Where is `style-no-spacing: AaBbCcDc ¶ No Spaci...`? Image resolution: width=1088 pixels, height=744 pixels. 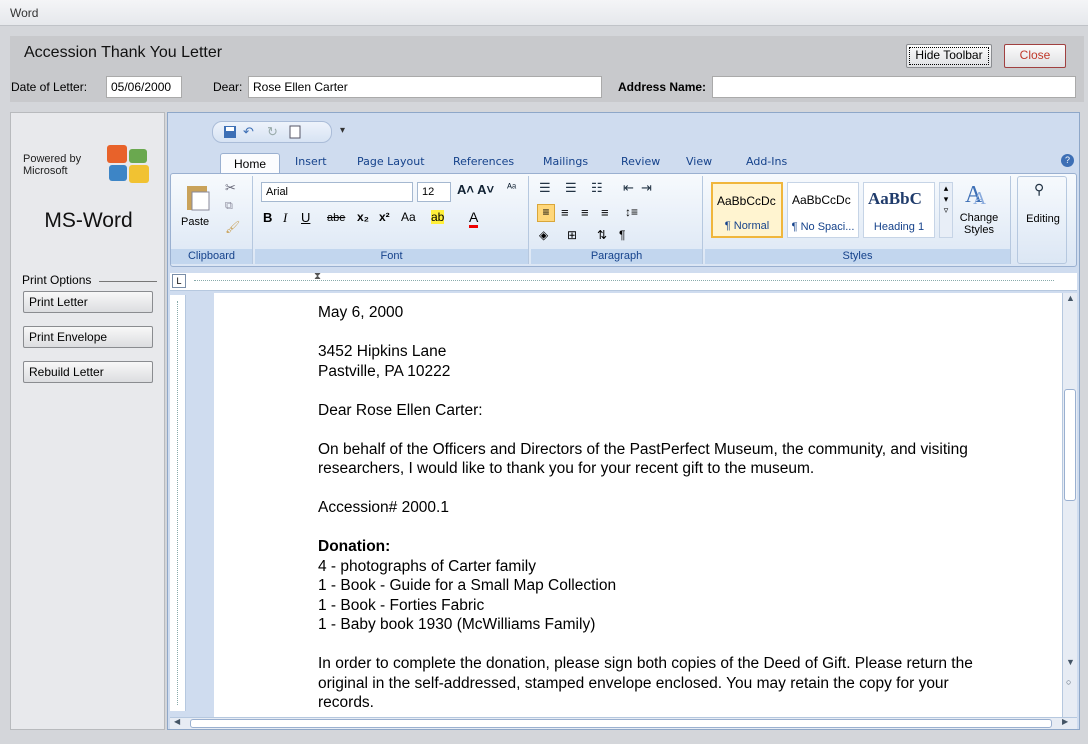 style-no-spacing: AaBbCcDc ¶ No Spaci... is located at coordinates (823, 210).